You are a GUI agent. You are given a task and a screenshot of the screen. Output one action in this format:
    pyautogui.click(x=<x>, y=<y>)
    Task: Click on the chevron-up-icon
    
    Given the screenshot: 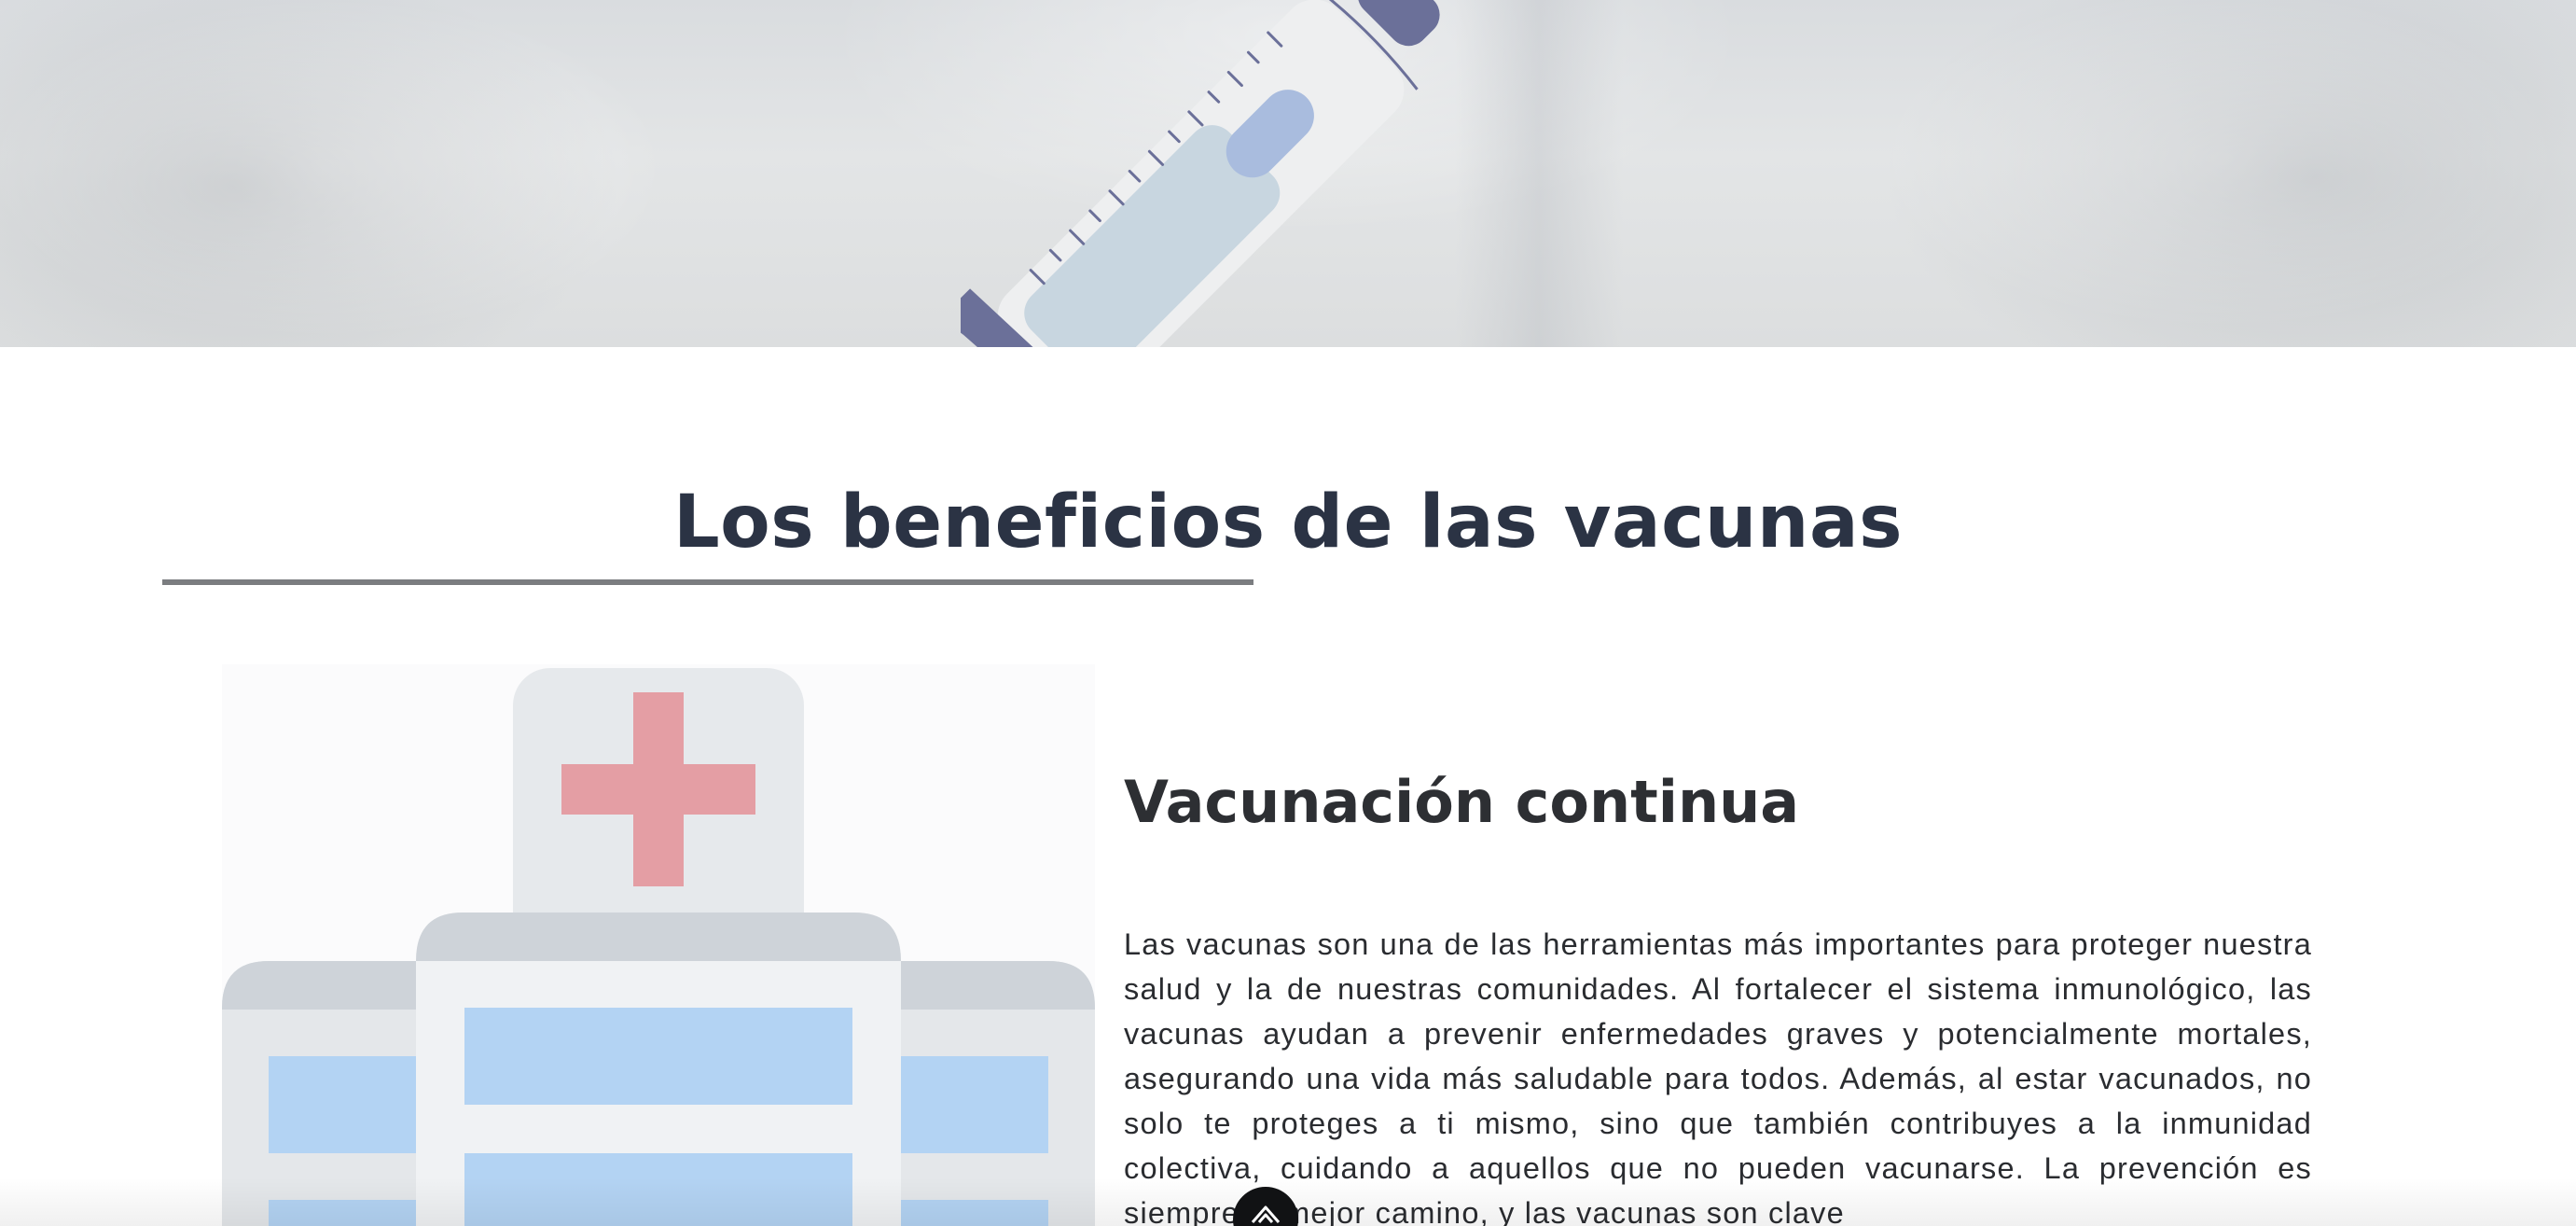 What is the action you would take?
    pyautogui.click(x=1266, y=1214)
    